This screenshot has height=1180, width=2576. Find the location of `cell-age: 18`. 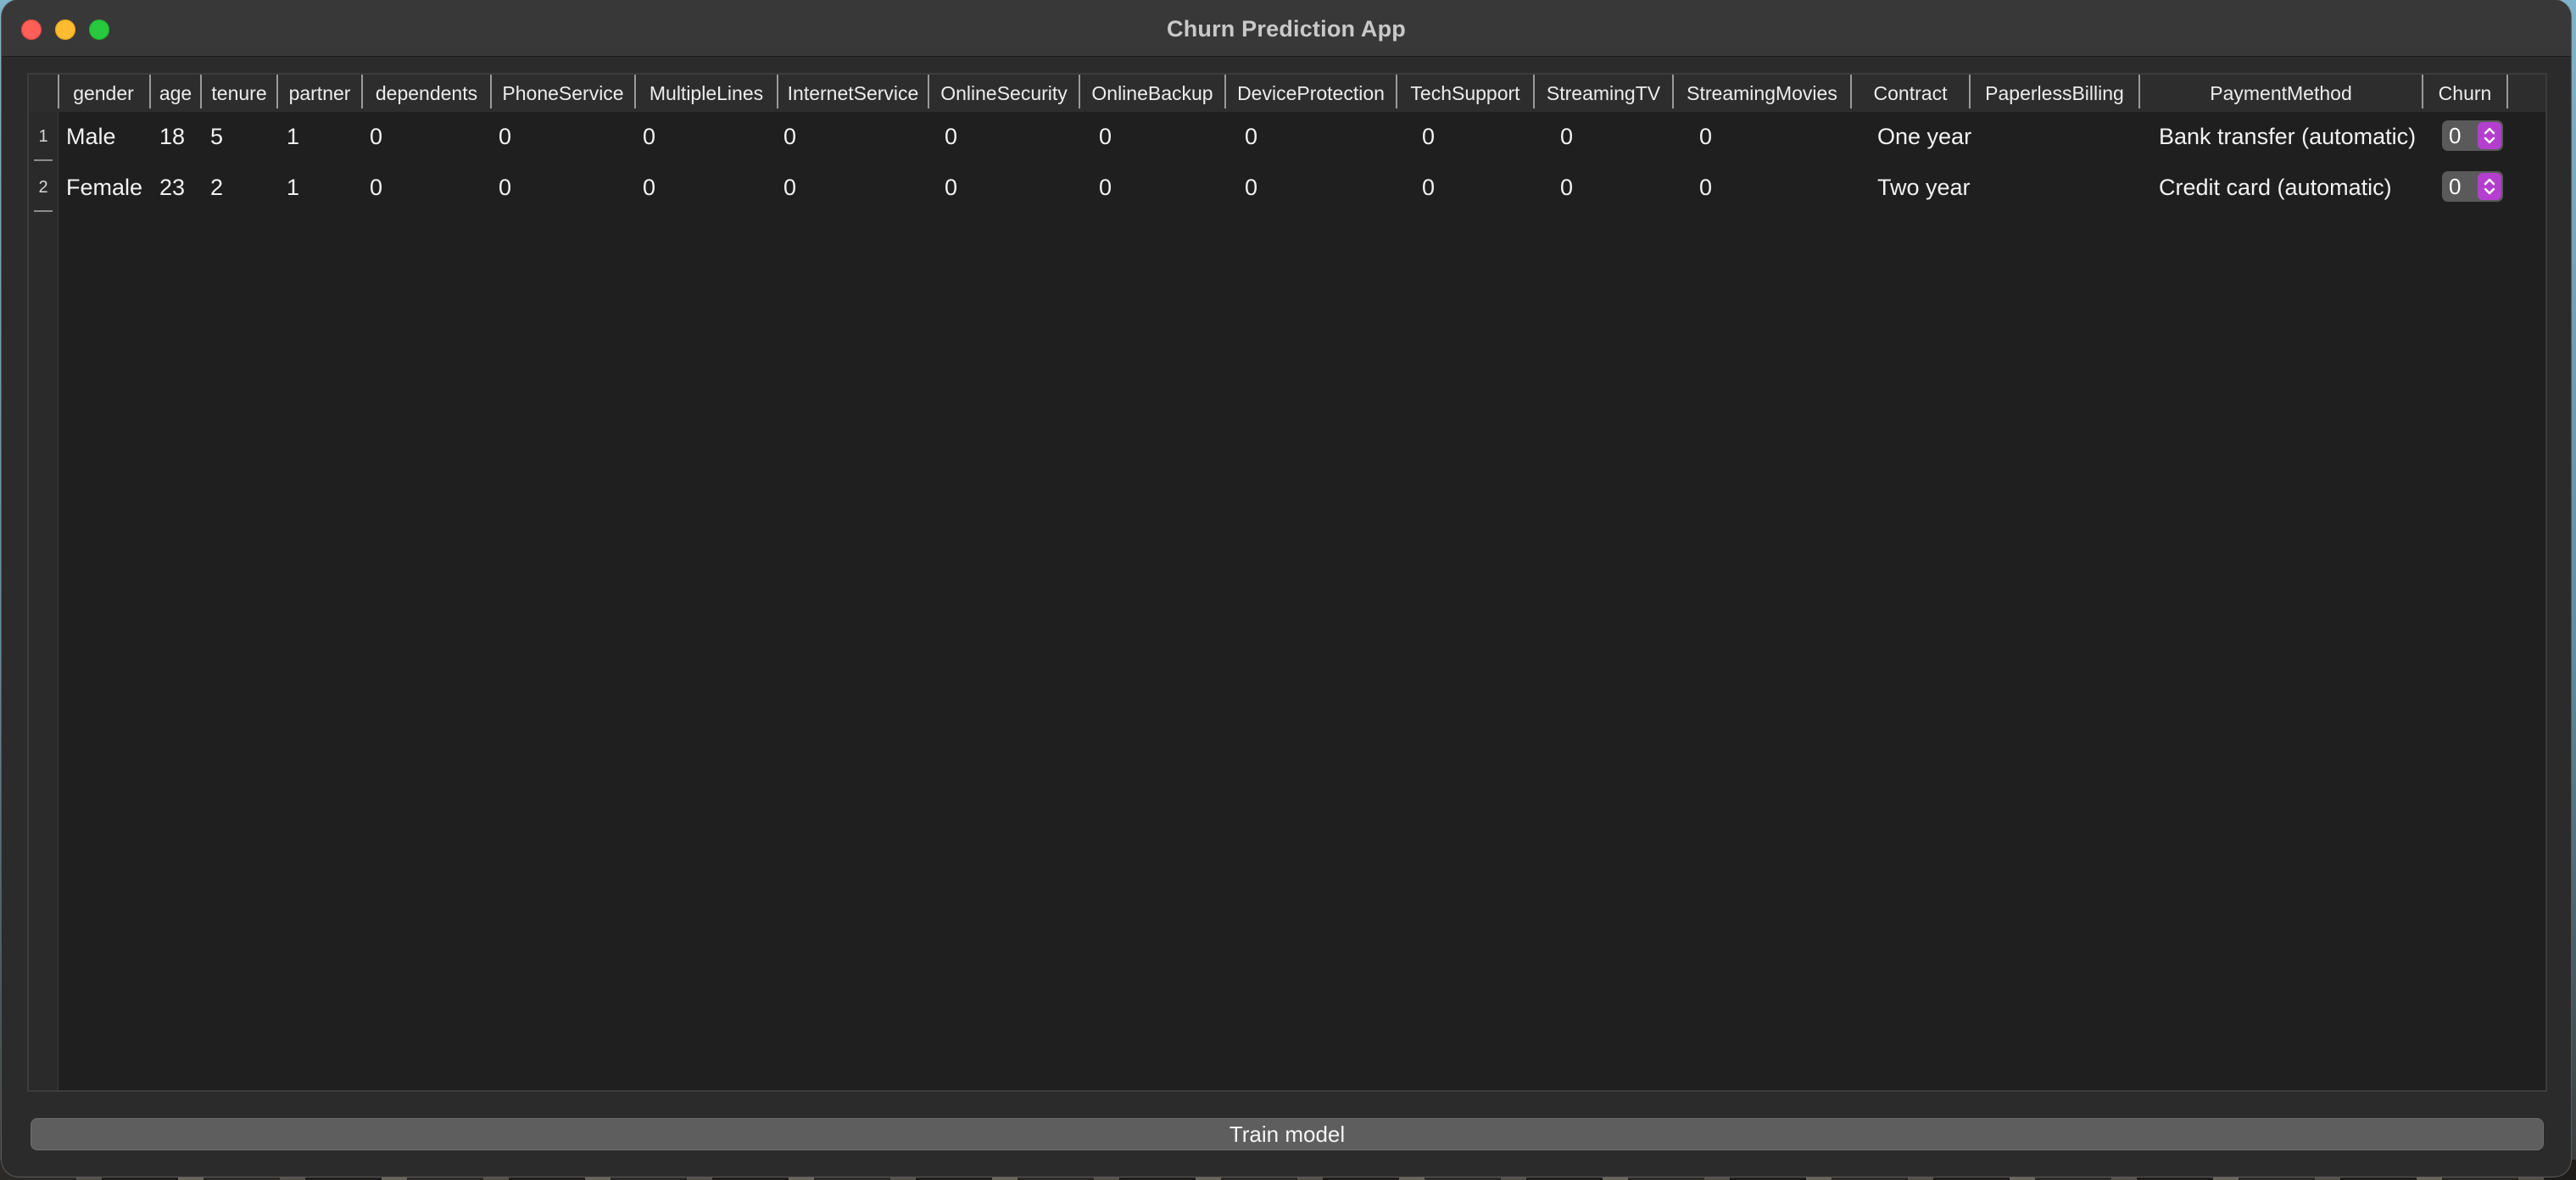

cell-age: 18 is located at coordinates (172, 137).